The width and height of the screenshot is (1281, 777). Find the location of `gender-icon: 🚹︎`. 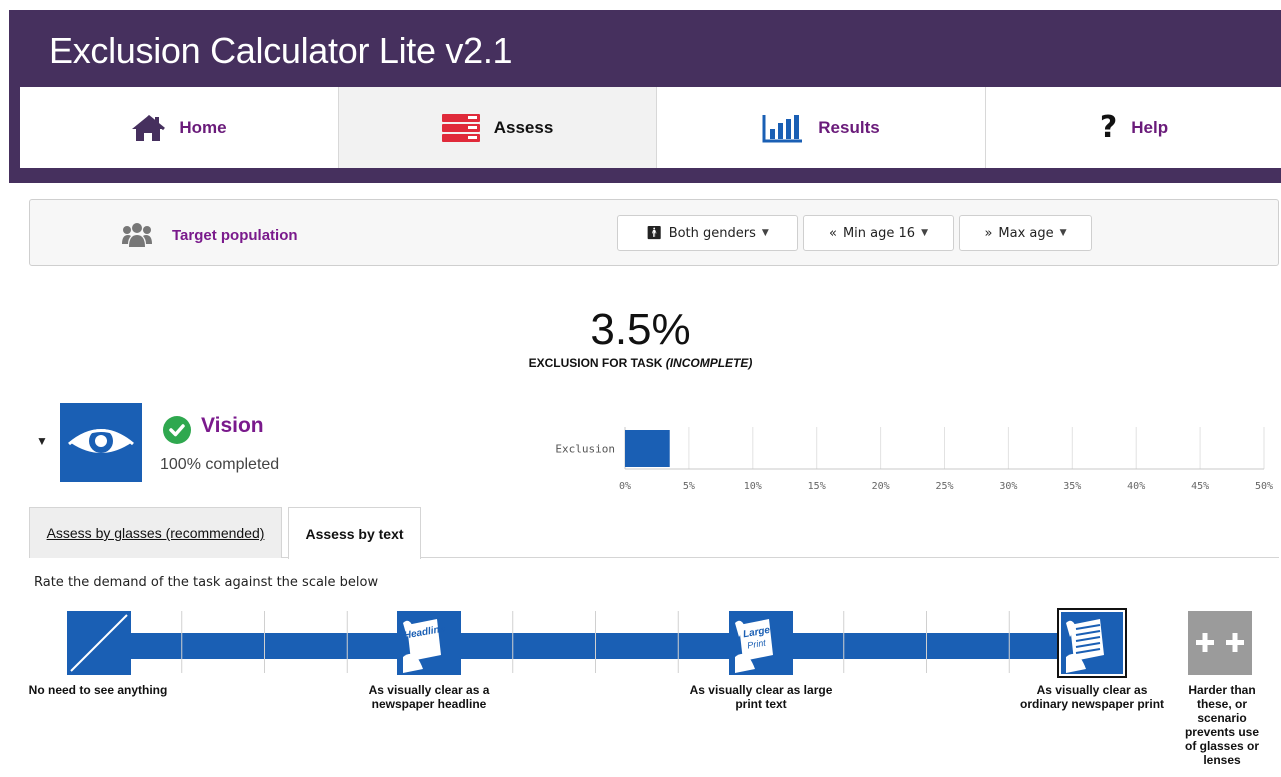

gender-icon: 🚹︎ is located at coordinates (654, 233).